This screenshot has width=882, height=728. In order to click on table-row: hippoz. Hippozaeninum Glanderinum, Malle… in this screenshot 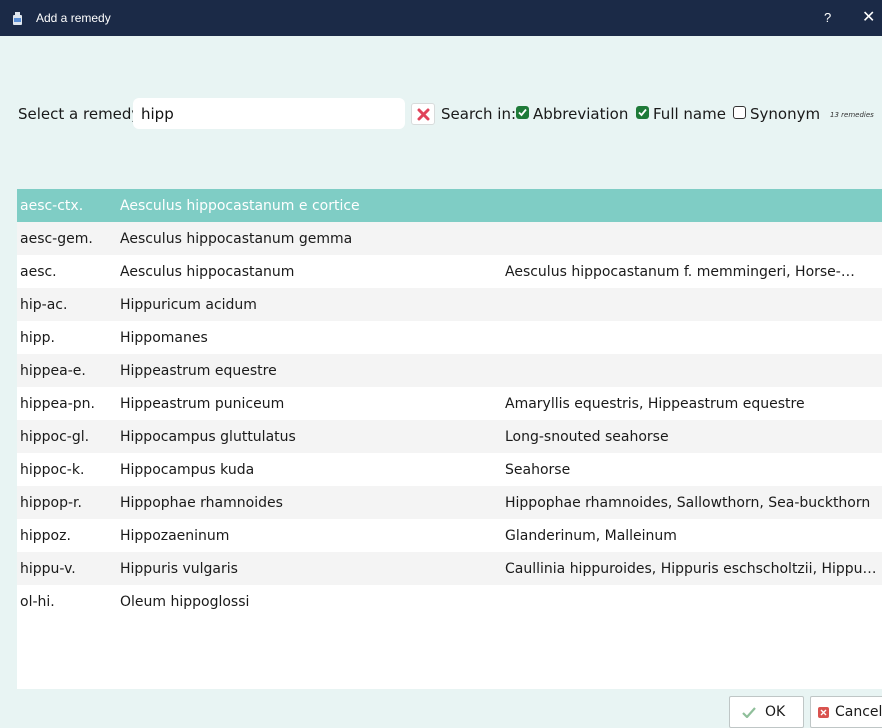, I will do `click(449, 535)`.